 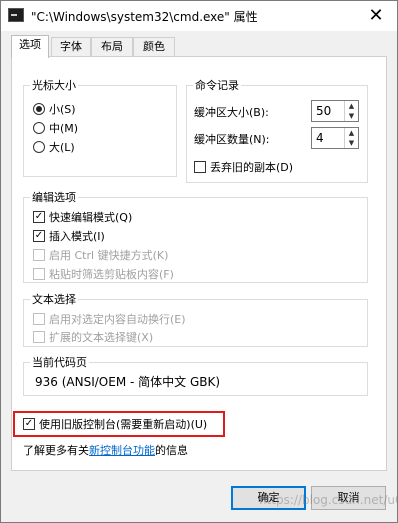 I want to click on edit-options-title: 编辑选项, so click(x=54, y=197).